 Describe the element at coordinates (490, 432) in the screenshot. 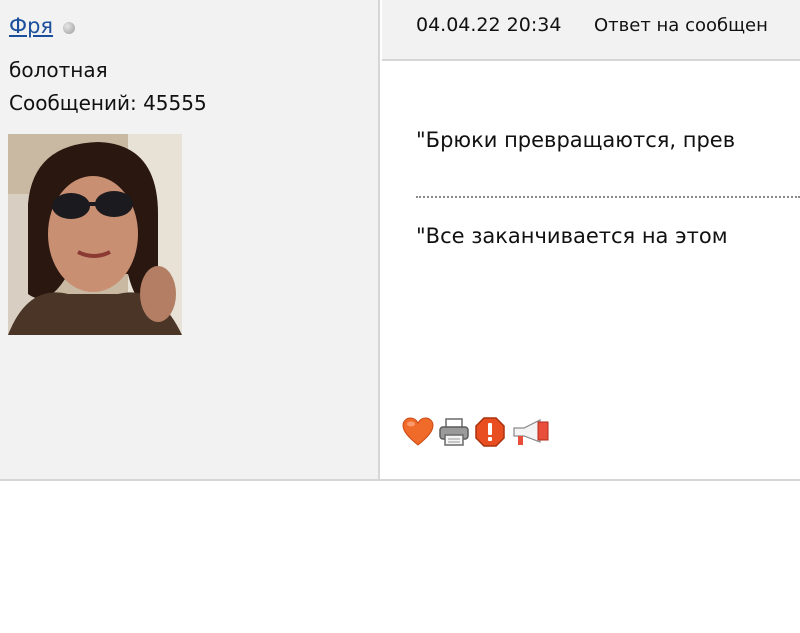

I see `warning-icon` at that location.